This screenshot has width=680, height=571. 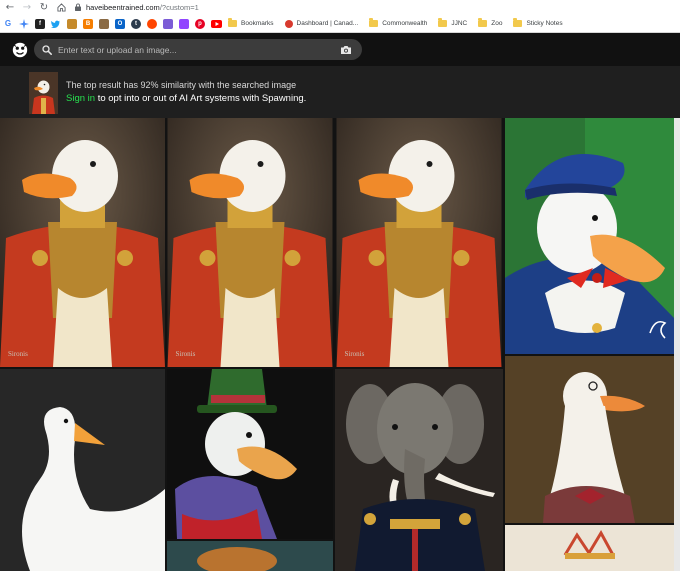 I want to click on app-icon-grid, so click(x=104, y=23).